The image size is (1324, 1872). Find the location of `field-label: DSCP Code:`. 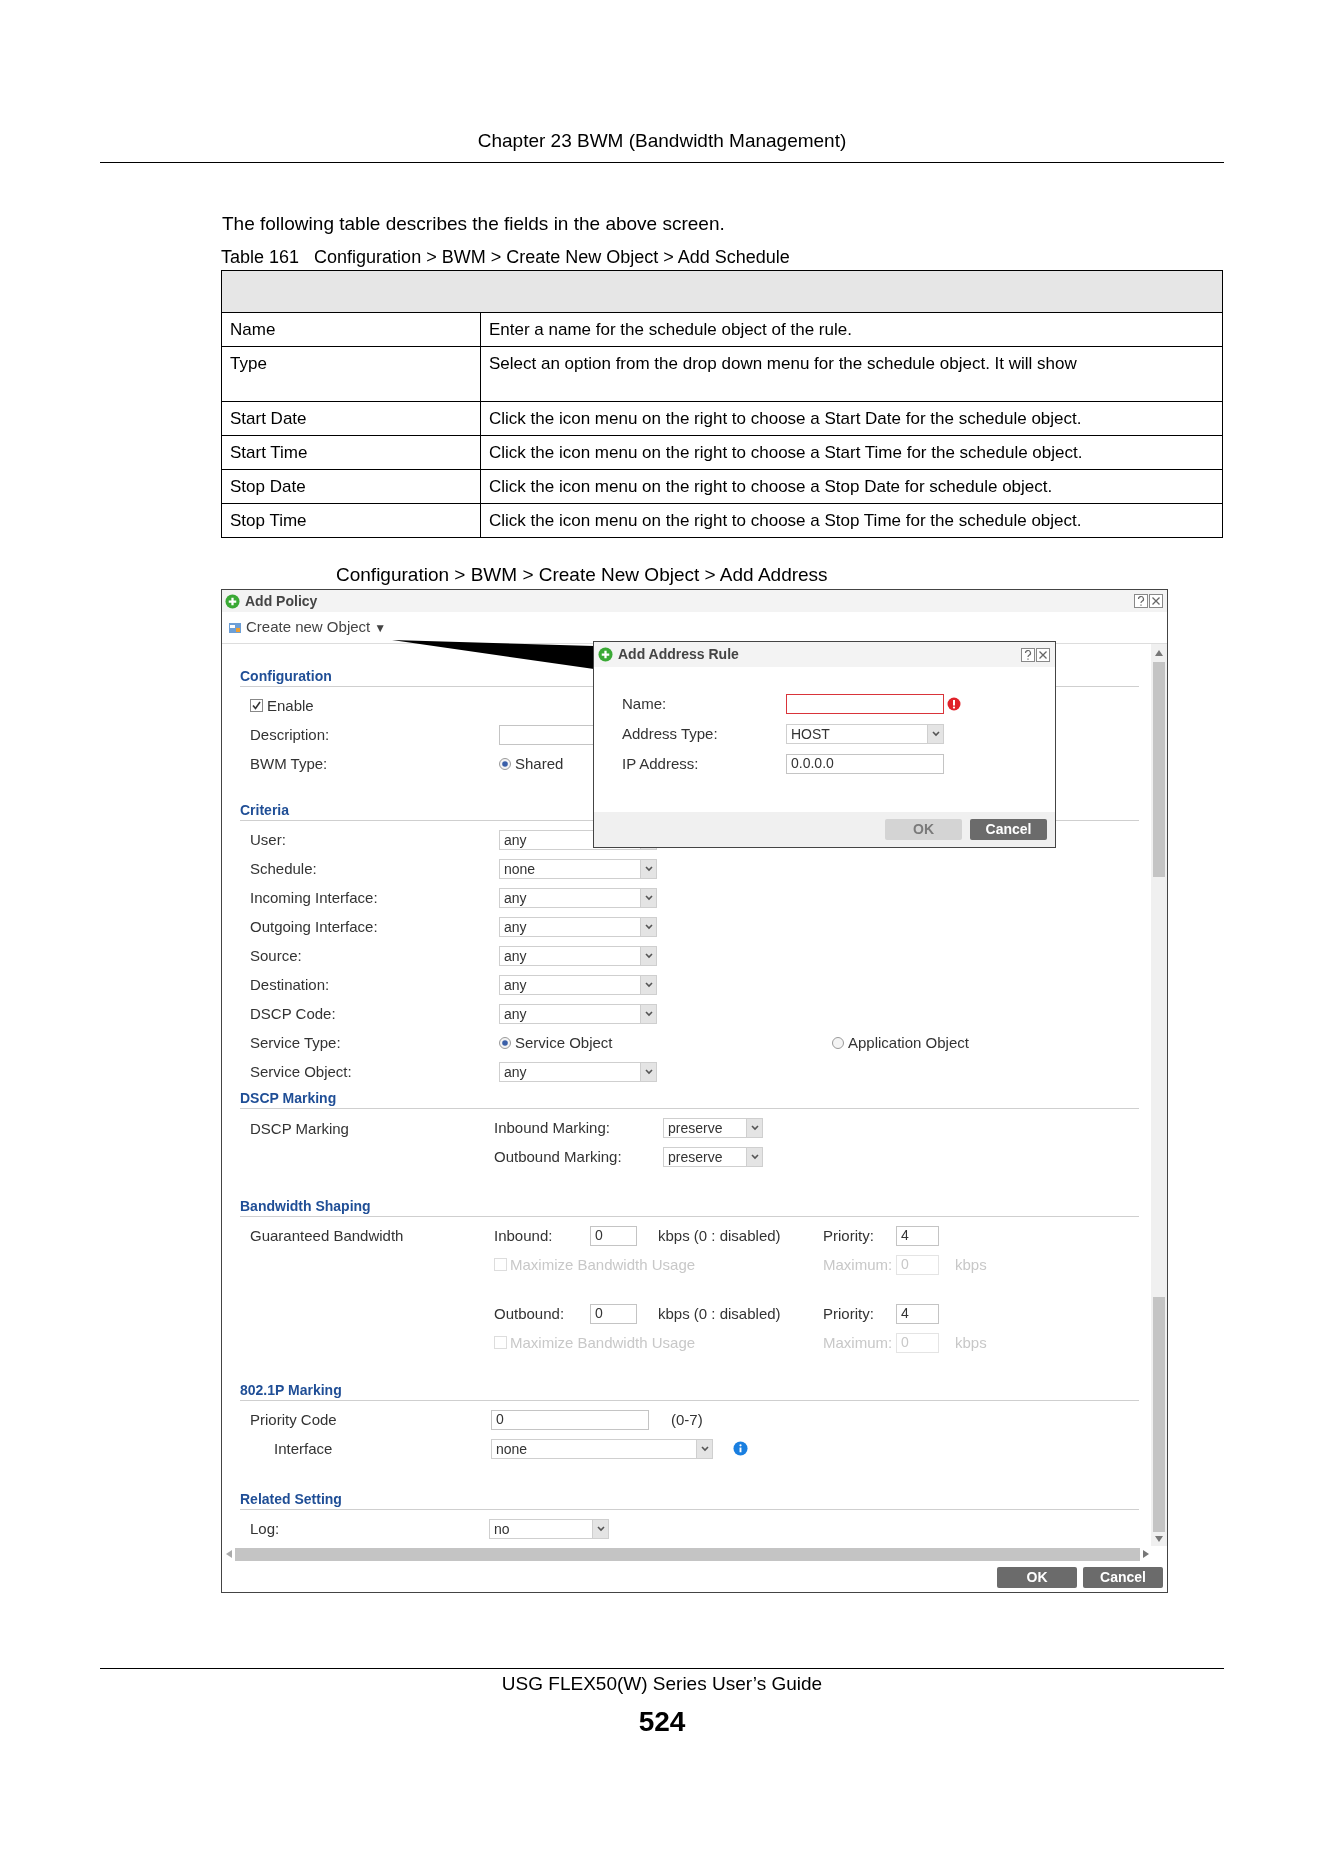

field-label: DSCP Code: is located at coordinates (293, 1013).